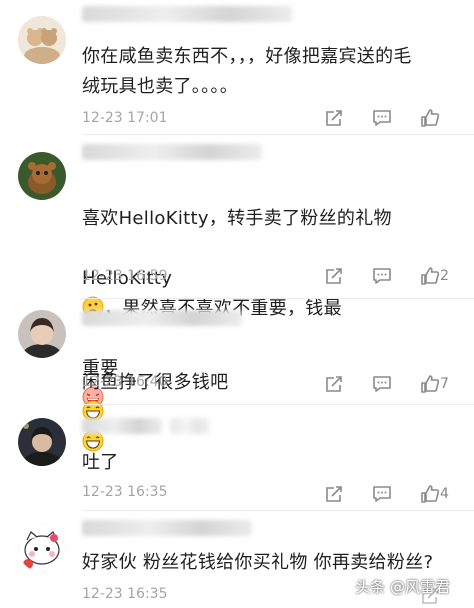 This screenshot has height=608, width=474. I want to click on like-button, so click(430, 118).